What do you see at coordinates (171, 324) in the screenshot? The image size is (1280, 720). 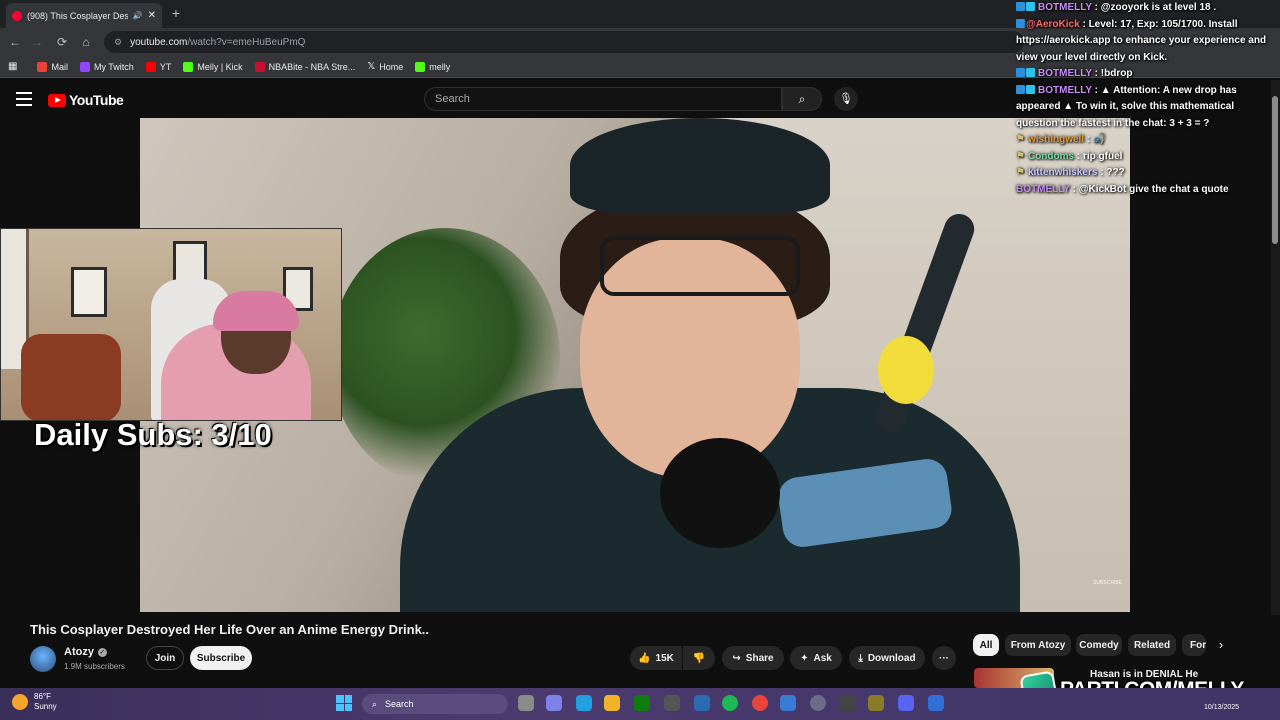 I see `webcam-overlay` at bounding box center [171, 324].